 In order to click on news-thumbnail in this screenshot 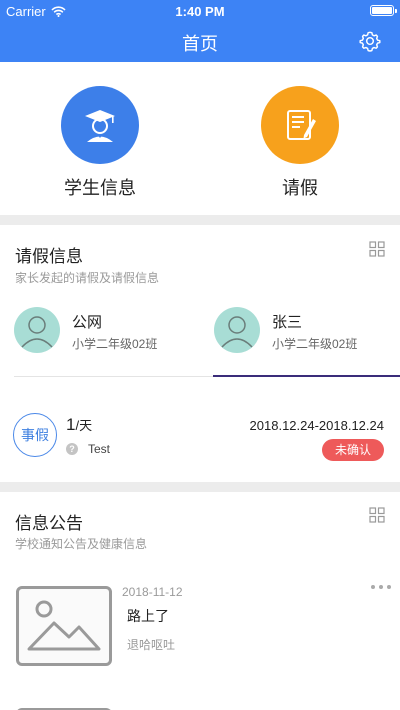, I will do `click(64, 626)`.